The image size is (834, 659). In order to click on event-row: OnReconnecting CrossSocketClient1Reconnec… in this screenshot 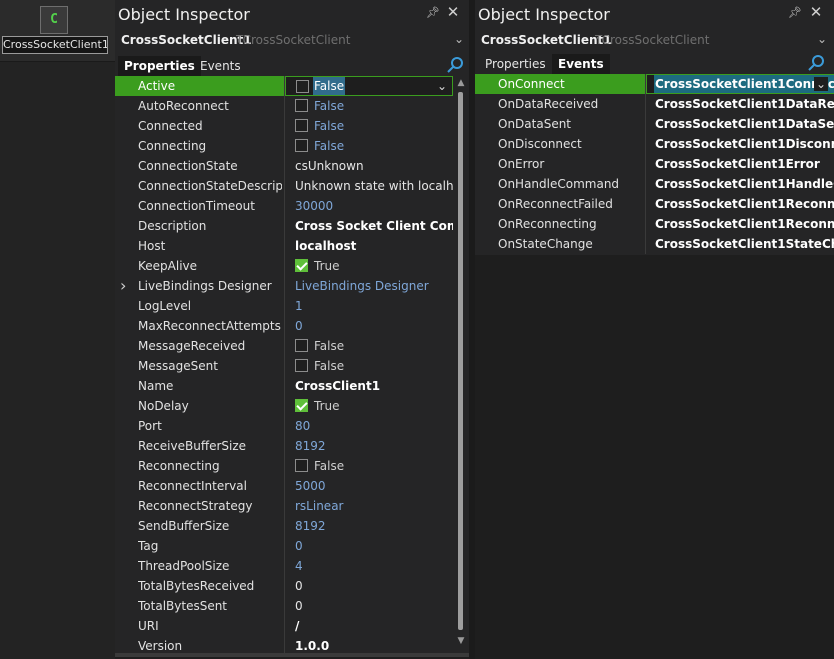, I will do `click(654, 224)`.